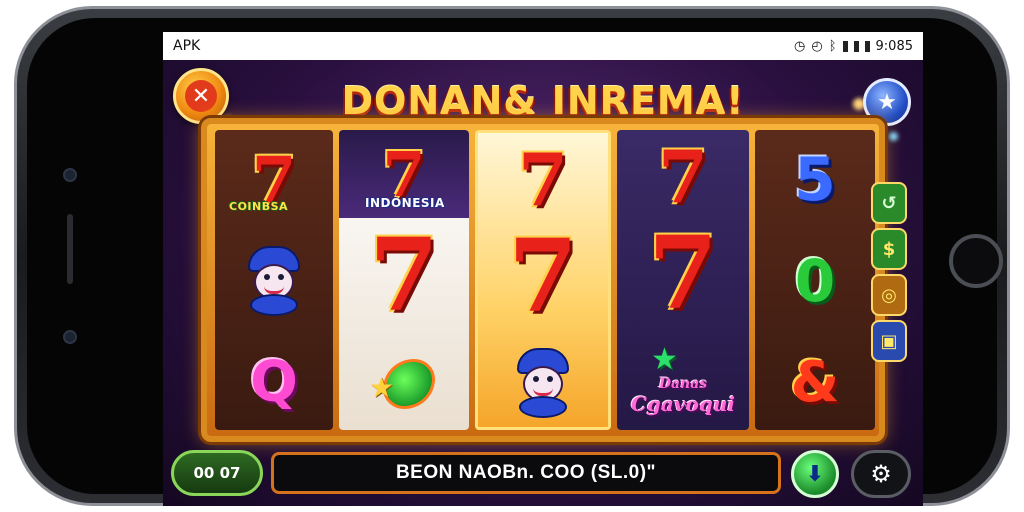  What do you see at coordinates (817, 46) in the screenshot?
I see `sync-icon: ◴` at bounding box center [817, 46].